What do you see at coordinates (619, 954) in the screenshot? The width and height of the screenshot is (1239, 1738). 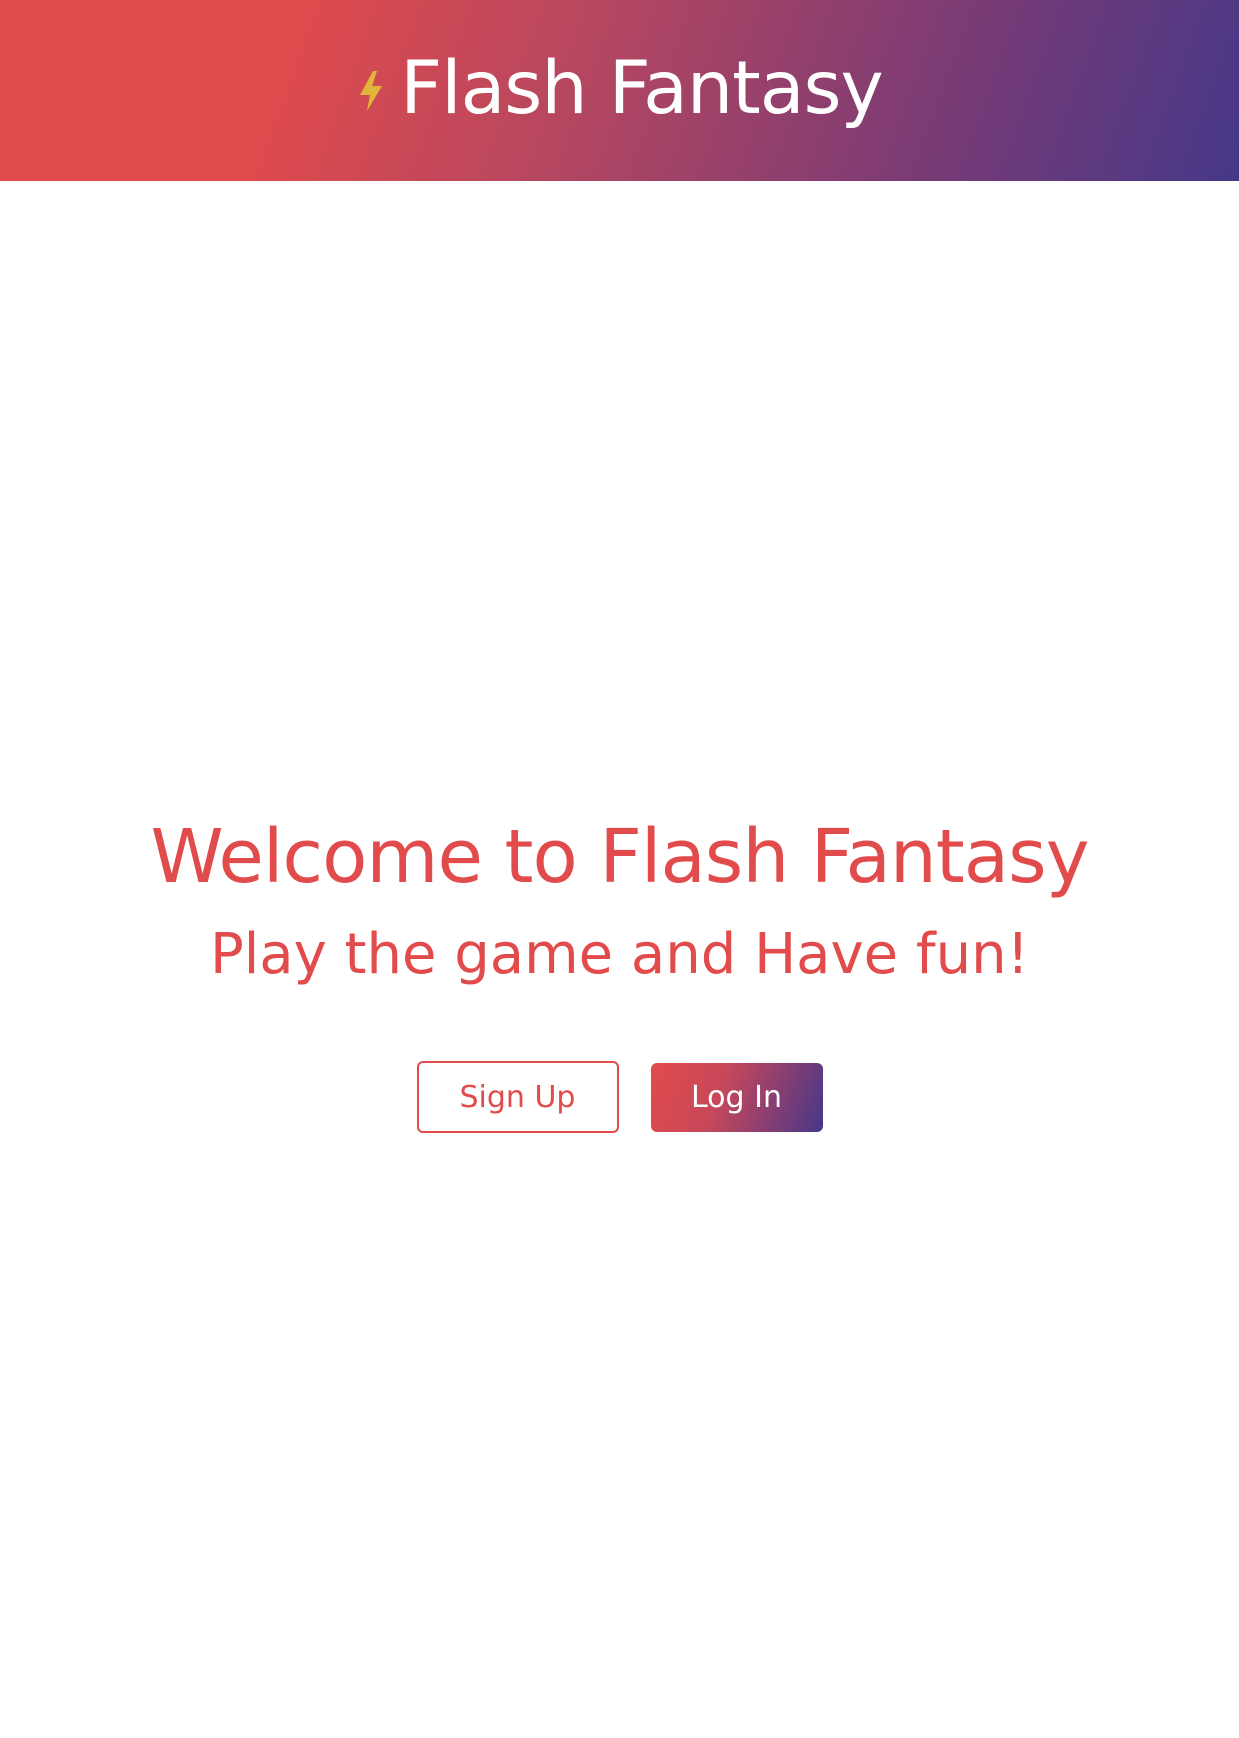 I see `welcome-subheading: Play the game and Have fun!` at bounding box center [619, 954].